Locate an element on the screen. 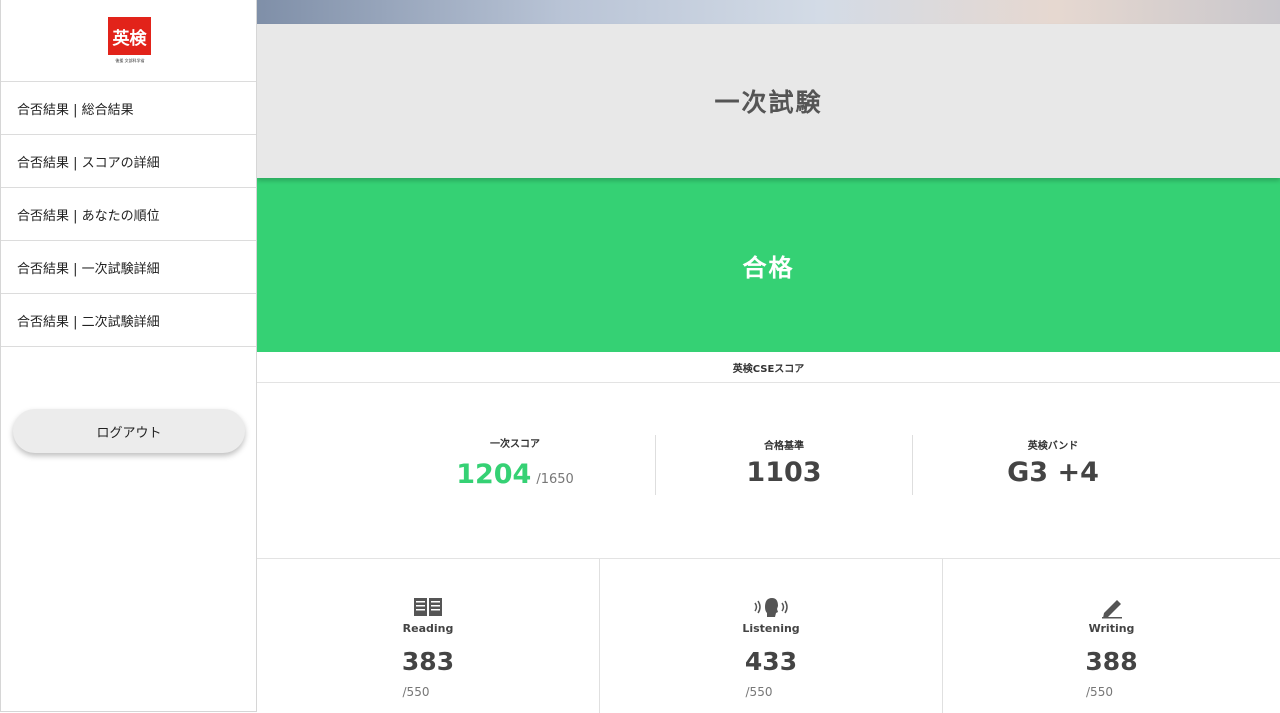 This screenshot has width=1280, height=713. sidebar-item-second-exam-details: 合否結果 | 二次試験詳細 is located at coordinates (128, 320).